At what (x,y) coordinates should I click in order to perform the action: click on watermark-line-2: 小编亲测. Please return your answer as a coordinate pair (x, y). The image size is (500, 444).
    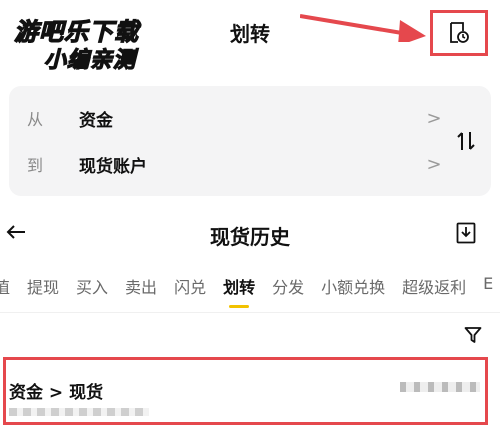
    Looking at the image, I should click on (90, 60).